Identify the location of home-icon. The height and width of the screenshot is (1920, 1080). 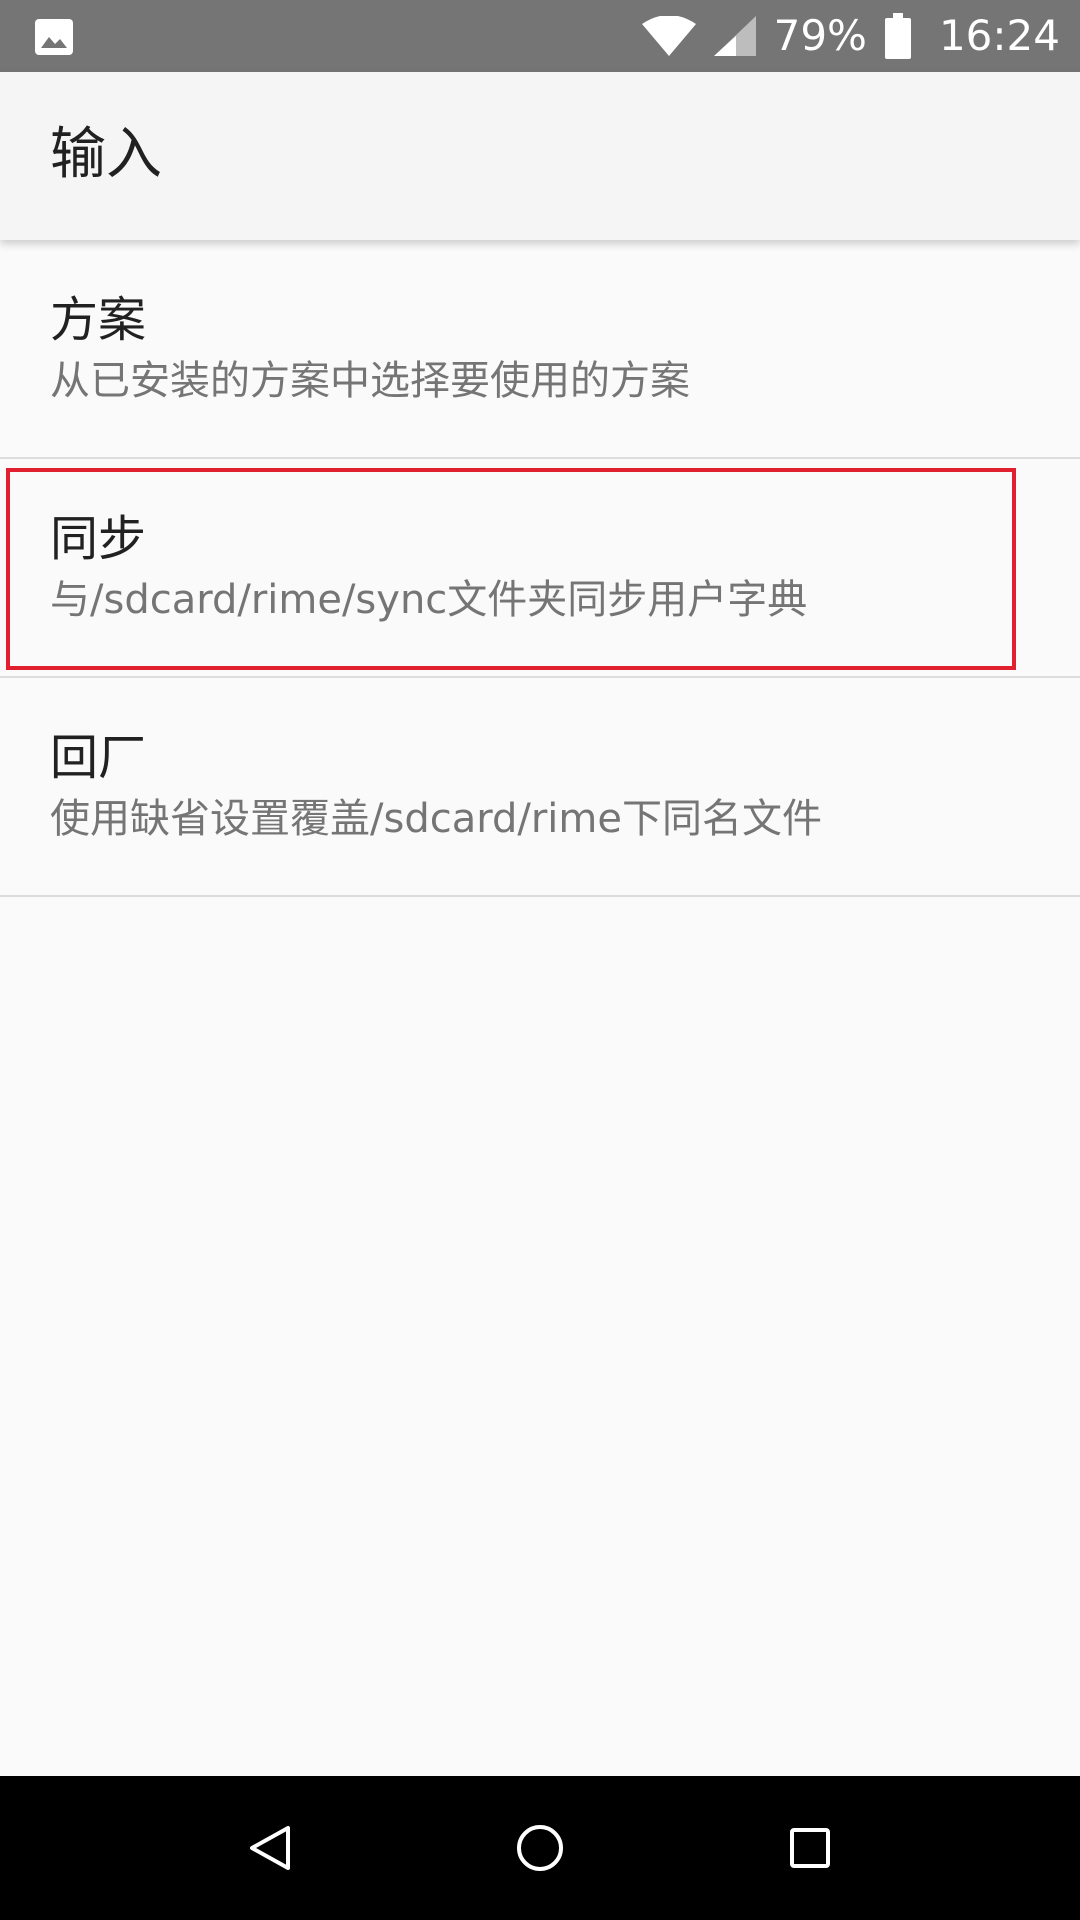
(540, 1848).